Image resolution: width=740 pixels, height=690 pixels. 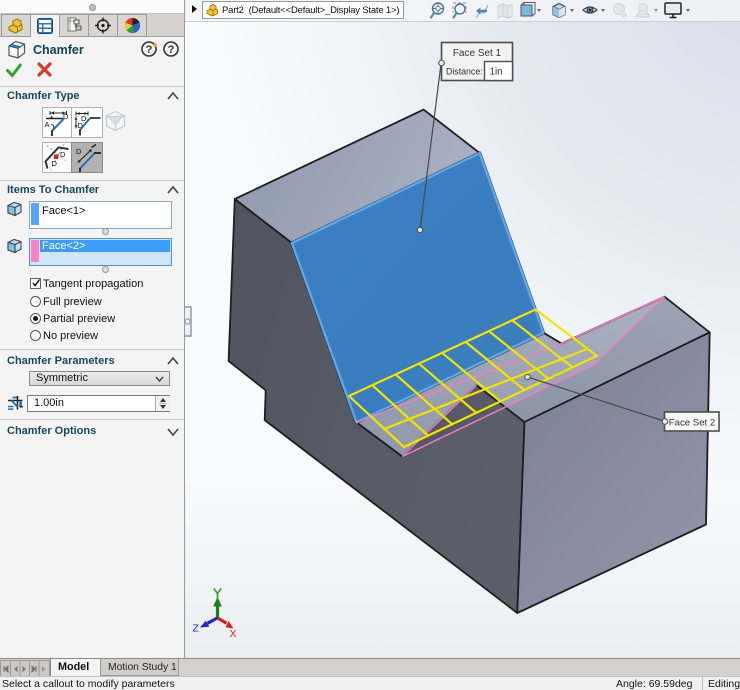 I want to click on svg-text: 1in, so click(x=496, y=72).